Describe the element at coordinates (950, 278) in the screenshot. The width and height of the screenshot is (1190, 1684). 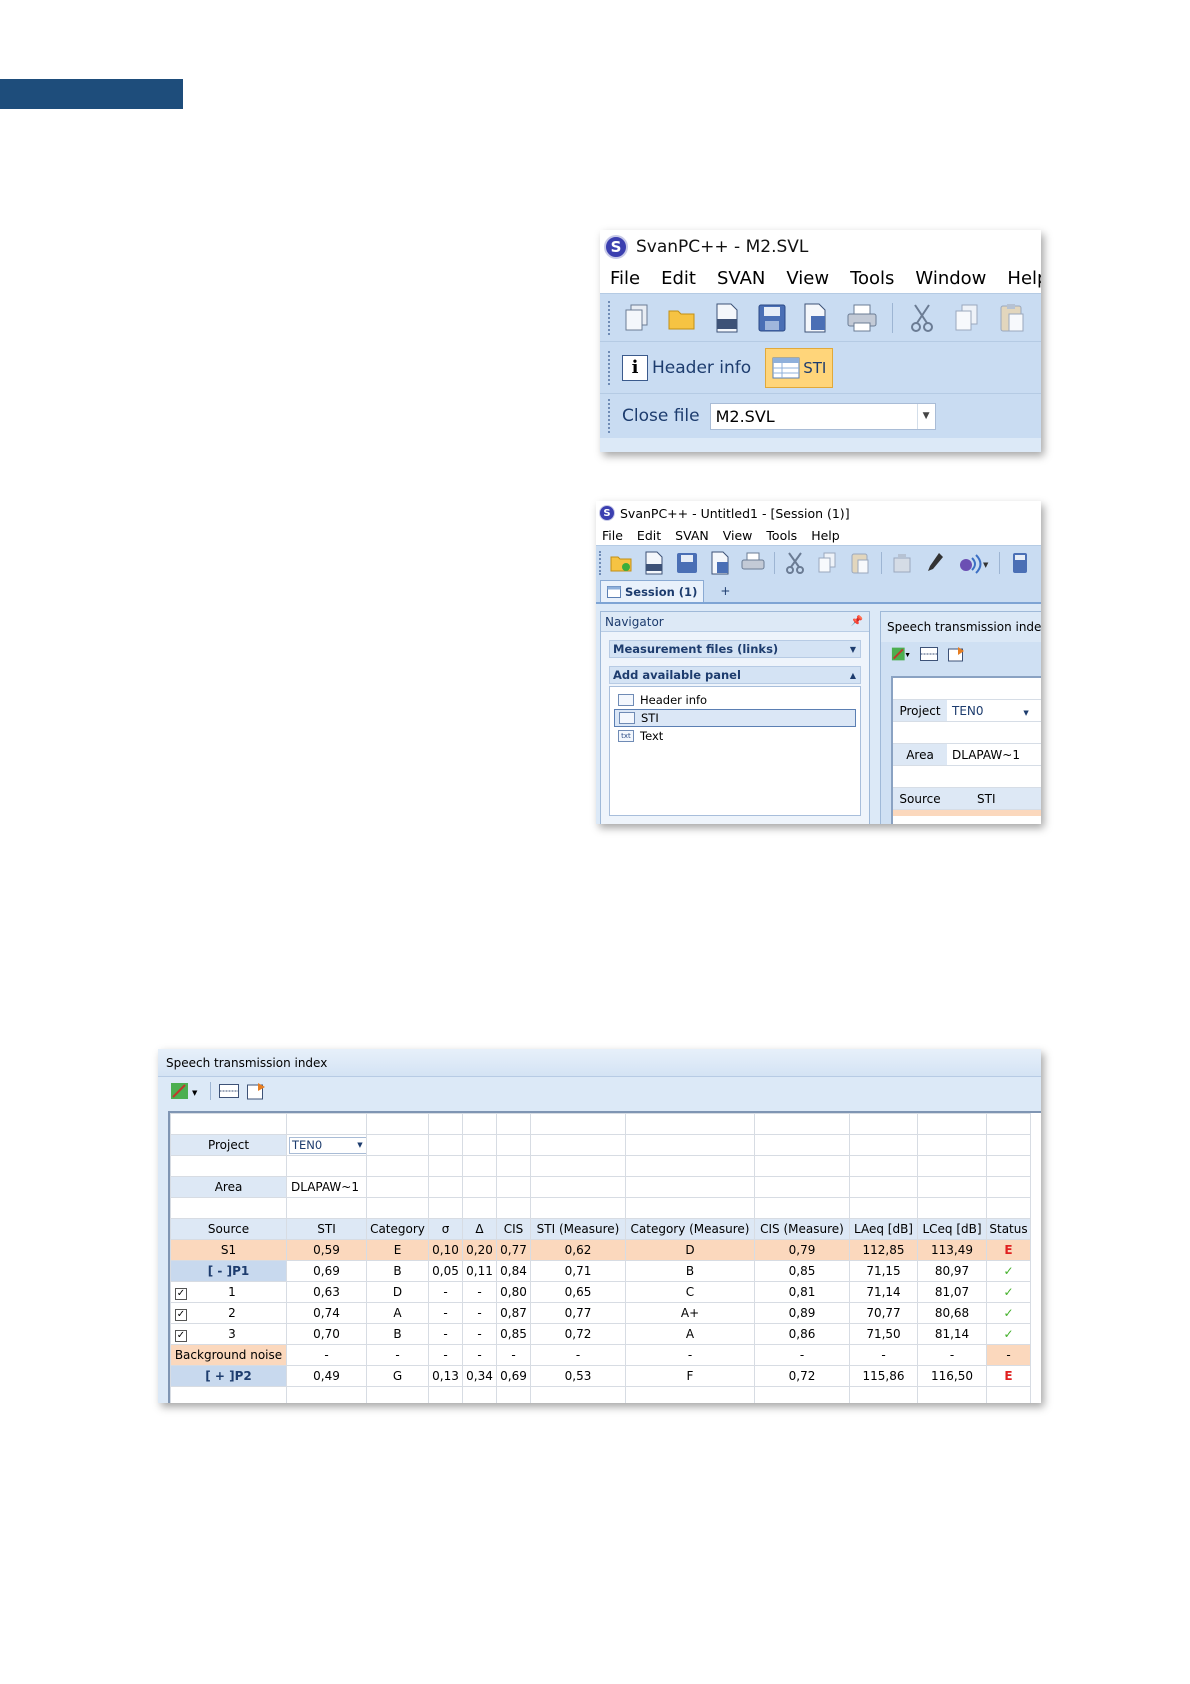
I see `menu-window: Window` at that location.